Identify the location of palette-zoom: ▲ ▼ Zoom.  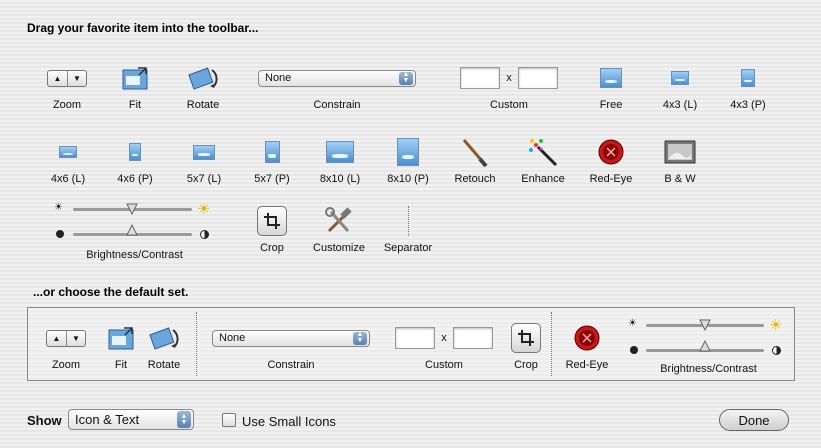
(67, 87).